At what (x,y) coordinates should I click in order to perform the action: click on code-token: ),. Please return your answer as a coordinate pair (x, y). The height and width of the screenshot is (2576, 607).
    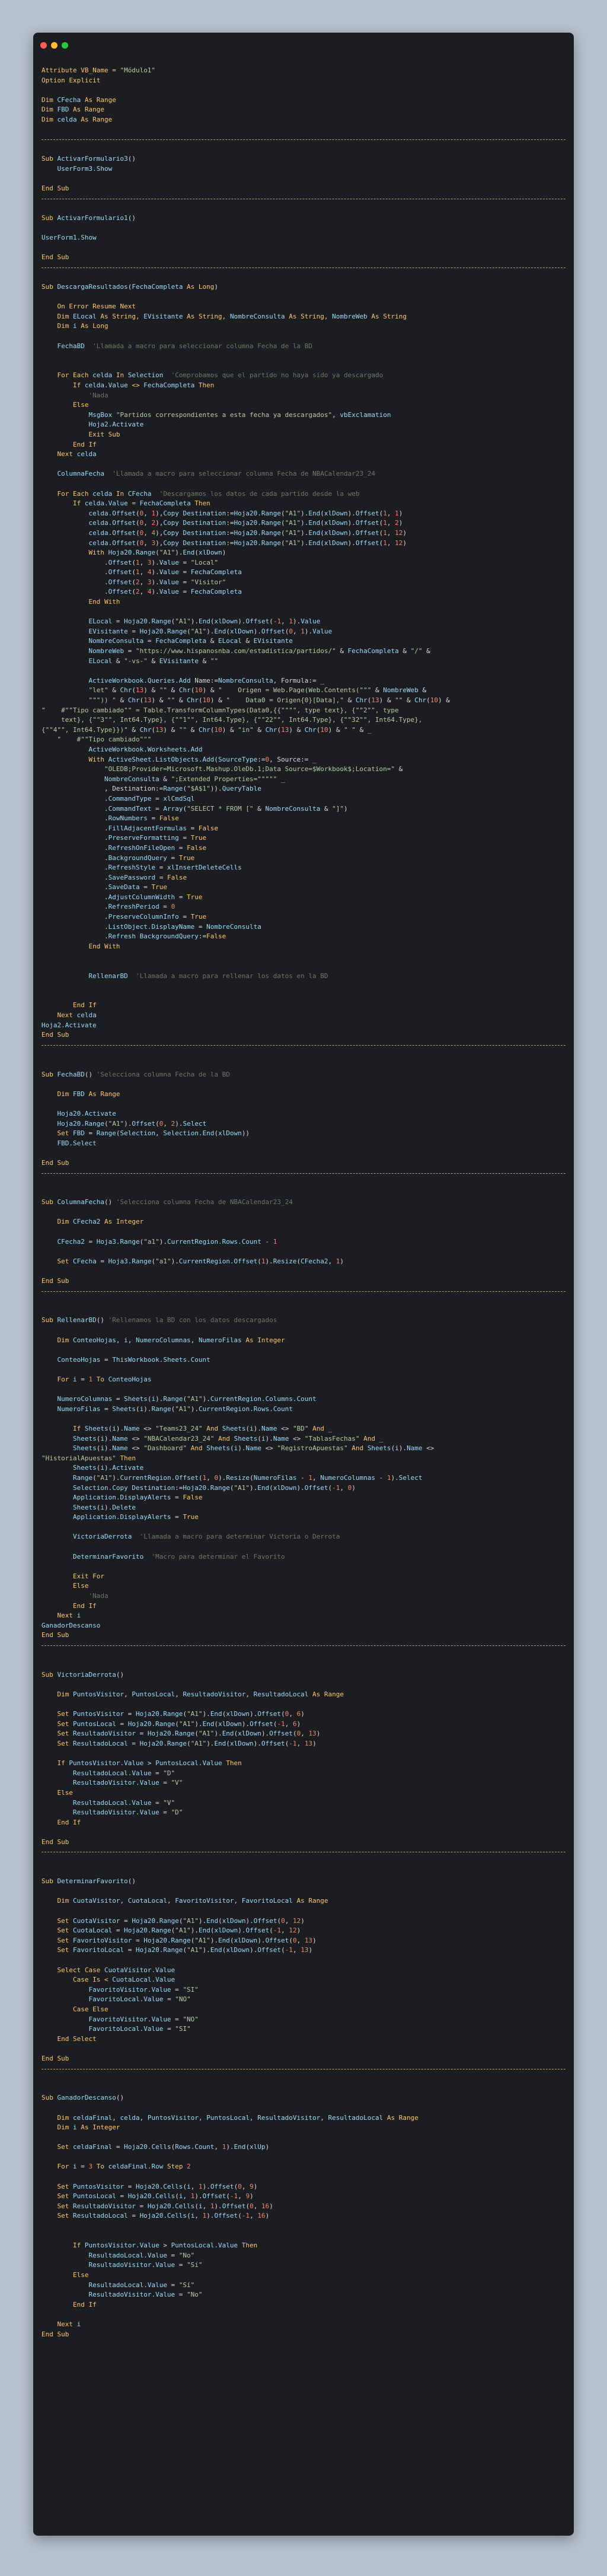
    Looking at the image, I should click on (159, 532).